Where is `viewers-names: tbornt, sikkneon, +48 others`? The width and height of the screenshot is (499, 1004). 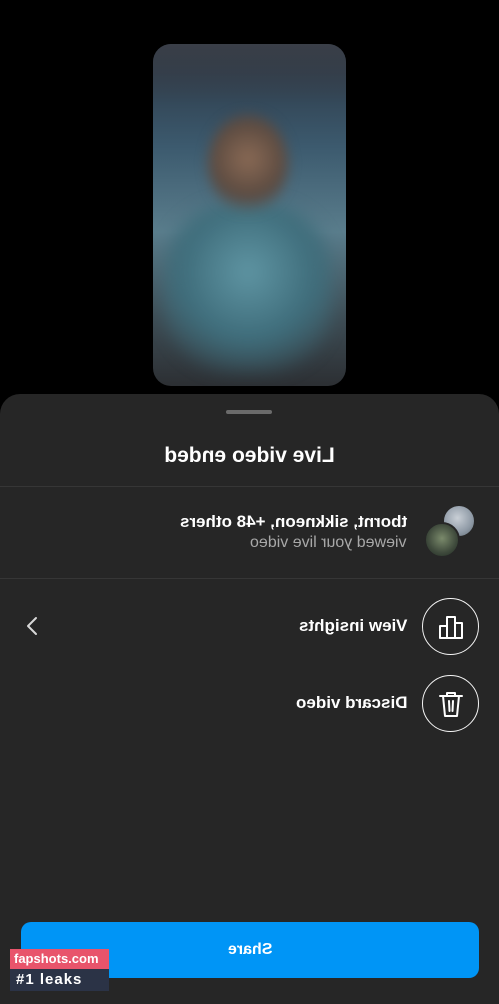 viewers-names: tbornt, sikkneon, +48 others is located at coordinates (293, 521).